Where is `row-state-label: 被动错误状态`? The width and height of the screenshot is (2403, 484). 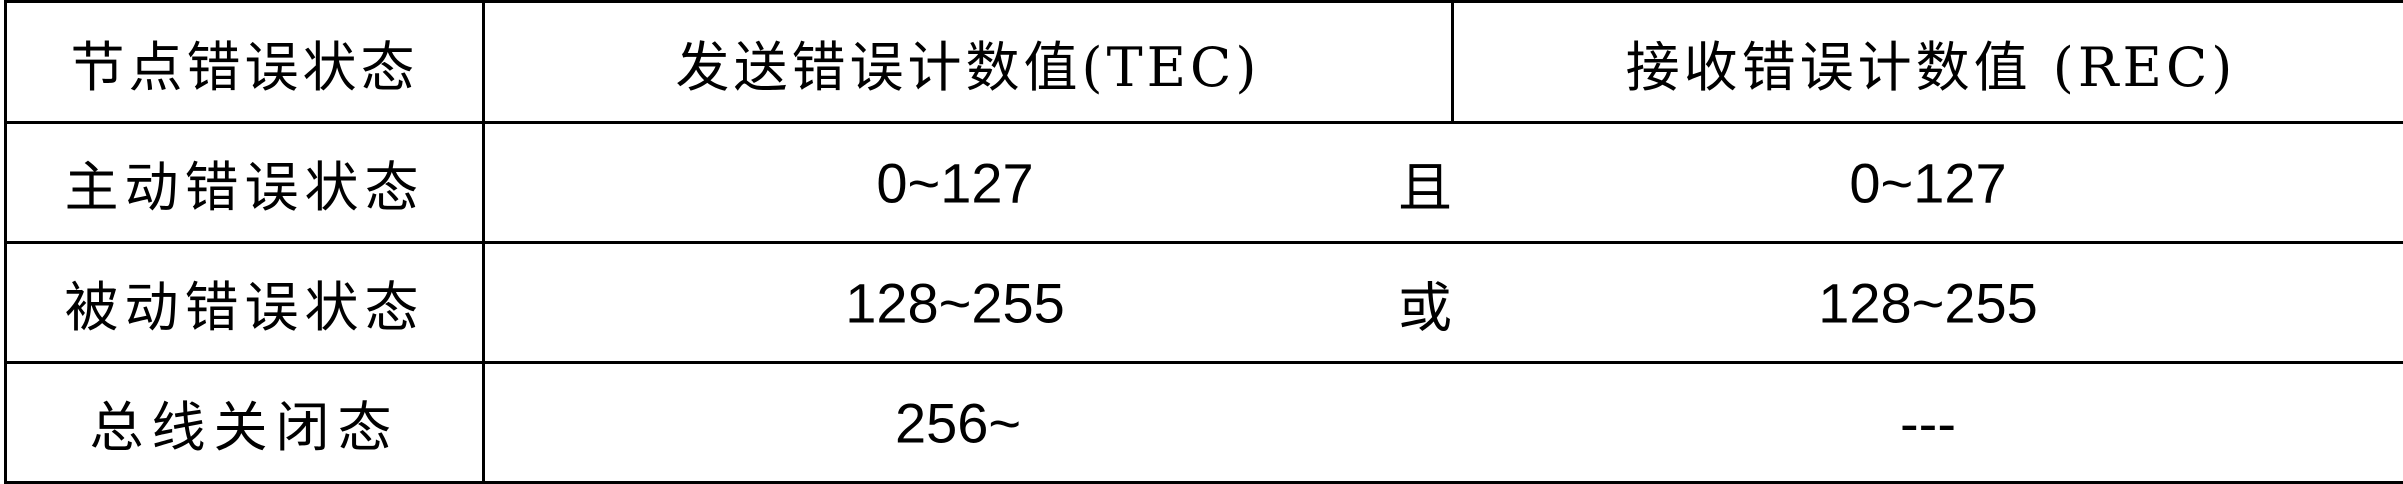
row-state-label: 被动错误状态 is located at coordinates (245, 307).